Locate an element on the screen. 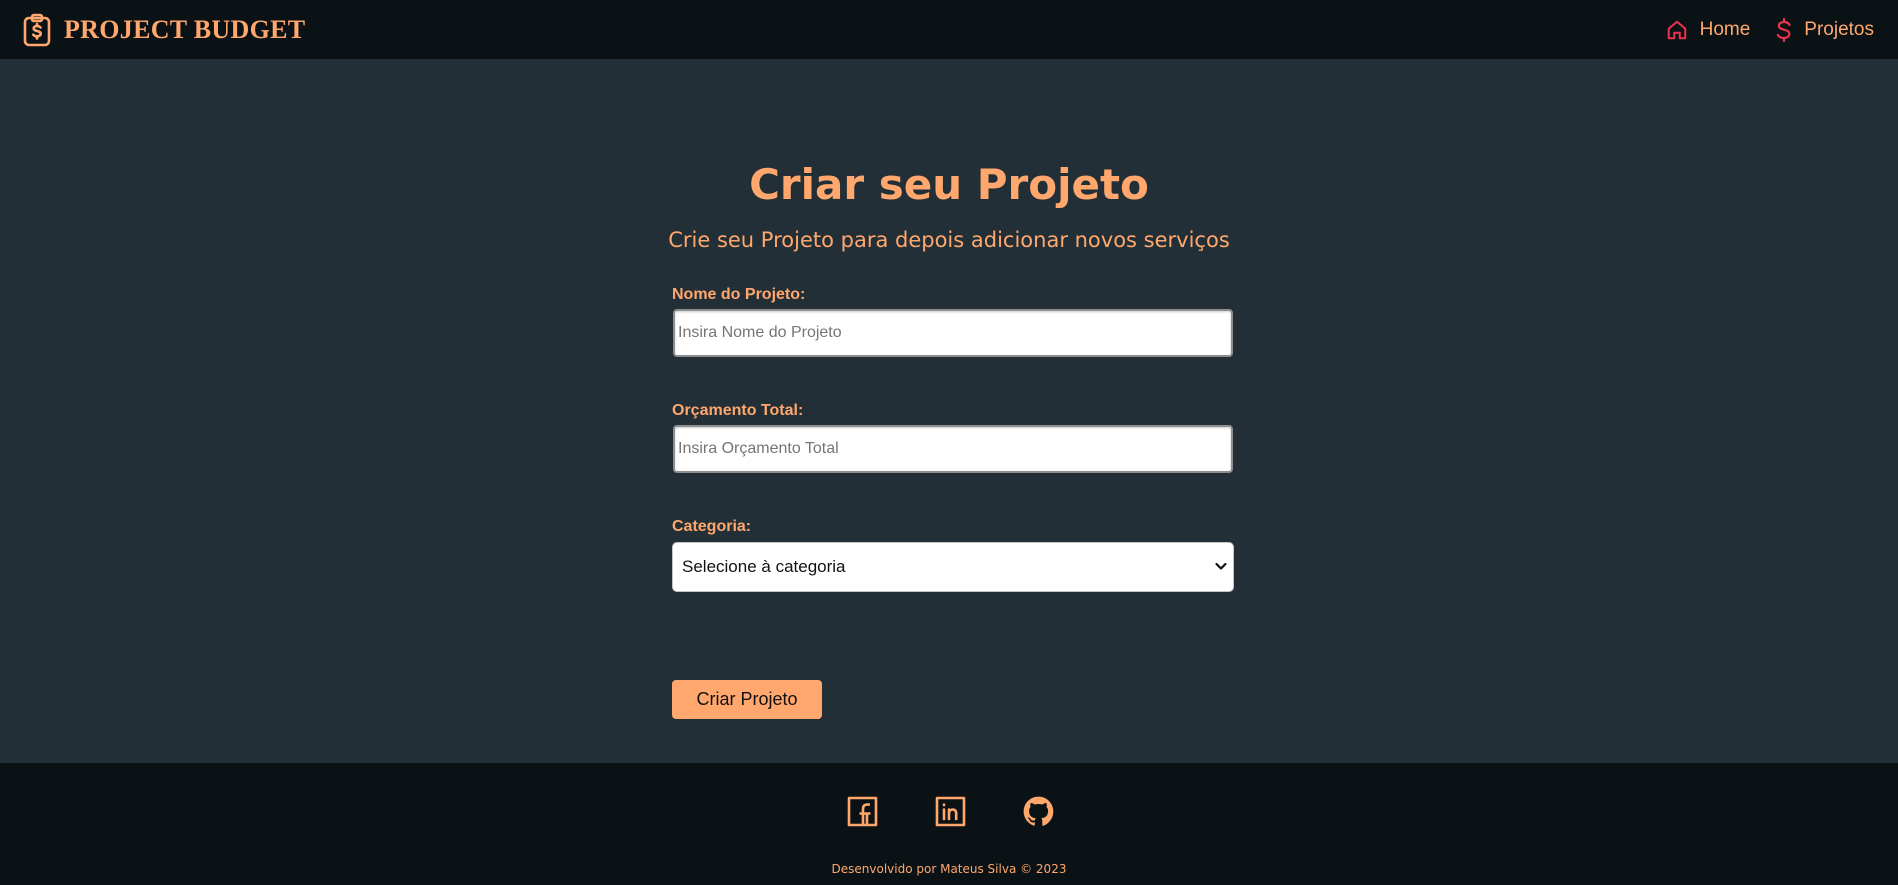 The image size is (1898, 885). category-field-group: Categoria: Selecione à categoria is located at coordinates (953, 576).